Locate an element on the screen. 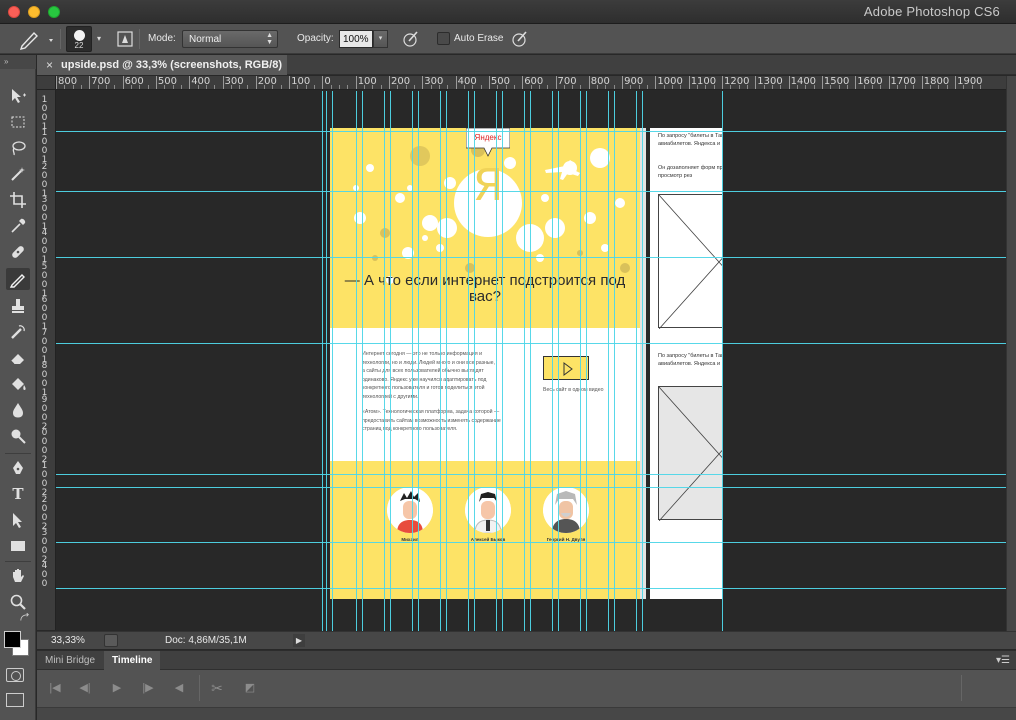 The height and width of the screenshot is (720, 1016). pencil-tool is located at coordinates (18, 279).